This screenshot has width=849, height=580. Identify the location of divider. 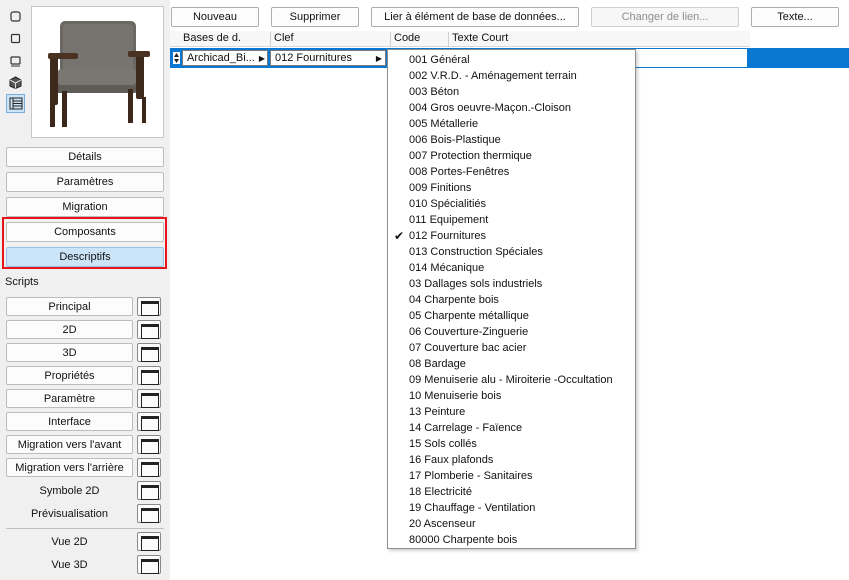
(85, 528).